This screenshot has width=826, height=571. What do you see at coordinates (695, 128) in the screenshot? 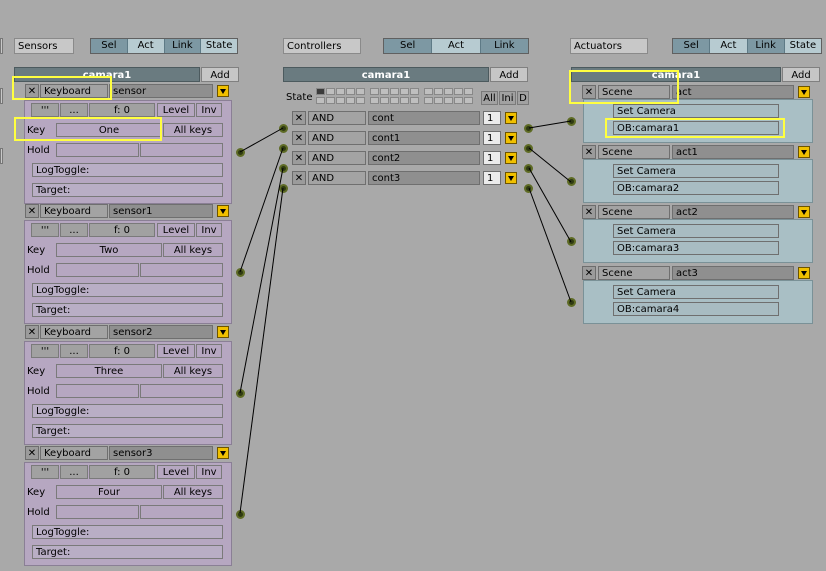
I see `highlight-actuator-target` at bounding box center [695, 128].